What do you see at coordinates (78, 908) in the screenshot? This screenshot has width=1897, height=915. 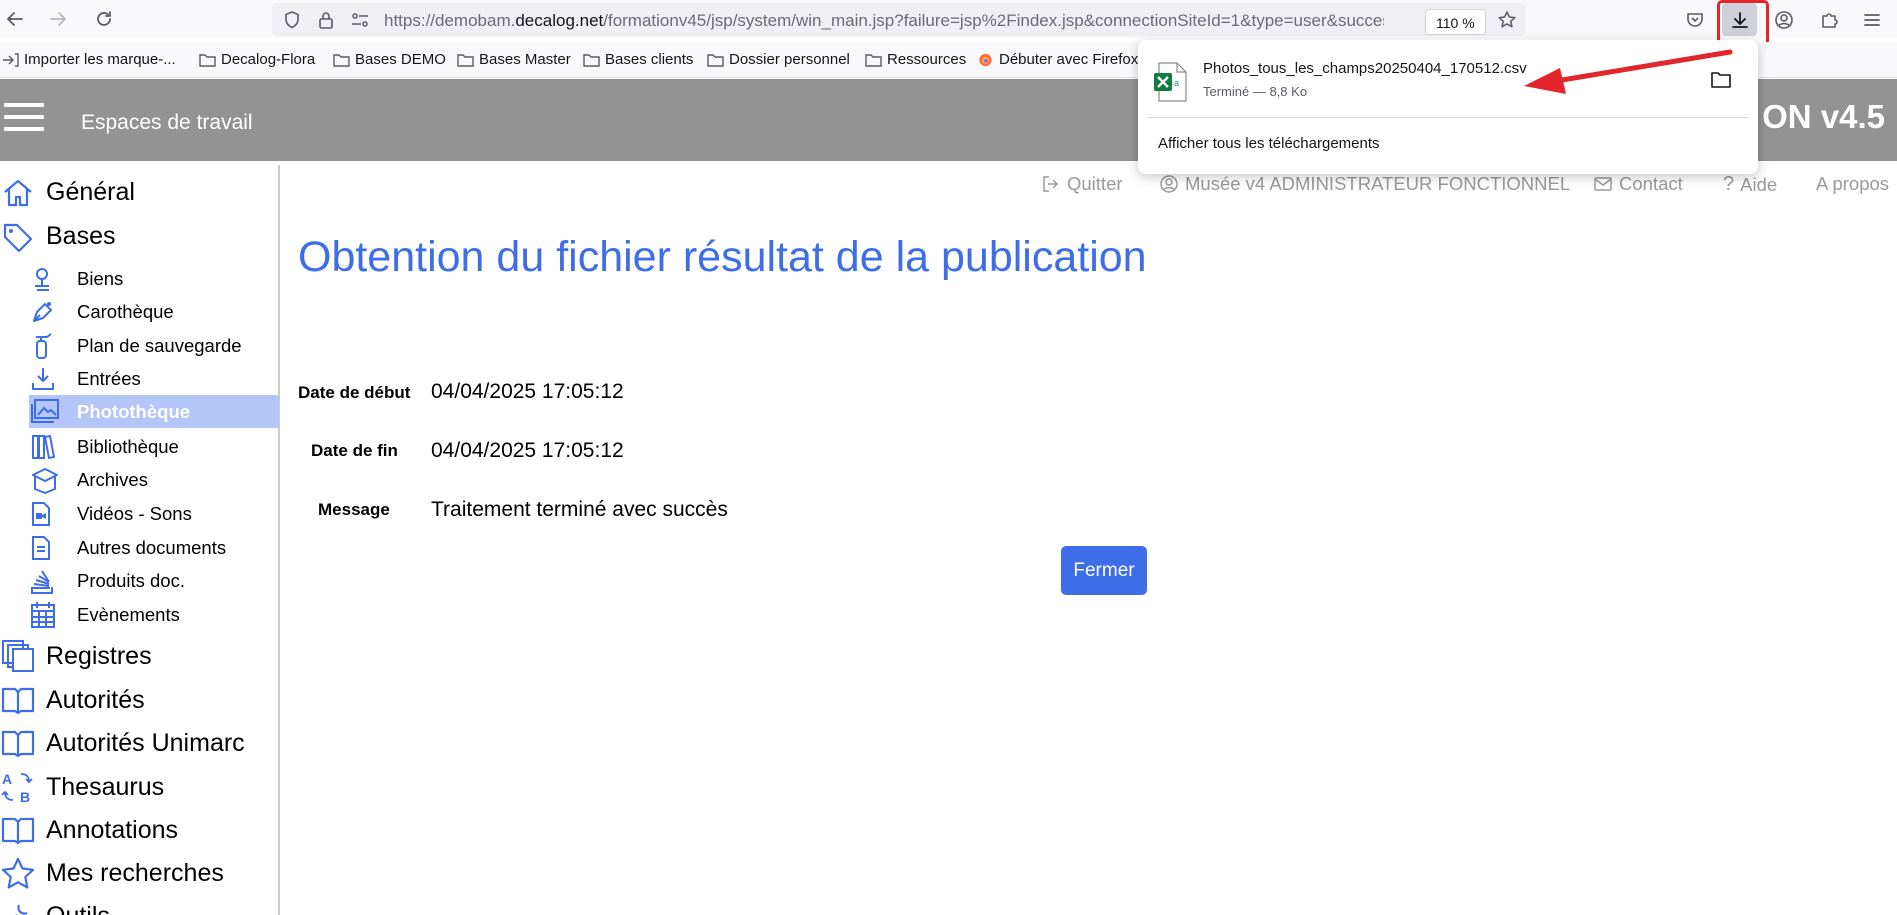 I see `sidebar-label: Outils` at bounding box center [78, 908].